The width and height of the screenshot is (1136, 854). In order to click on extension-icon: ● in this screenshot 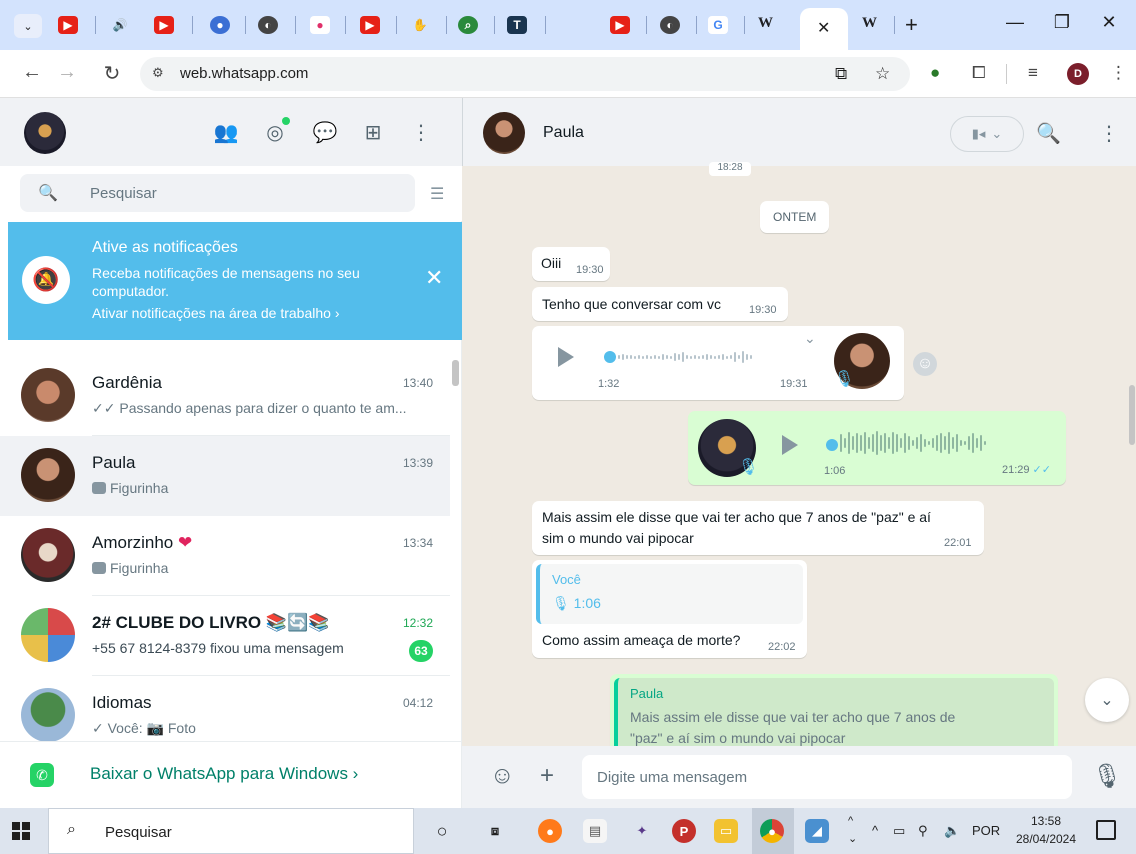, I will do `click(935, 73)`.